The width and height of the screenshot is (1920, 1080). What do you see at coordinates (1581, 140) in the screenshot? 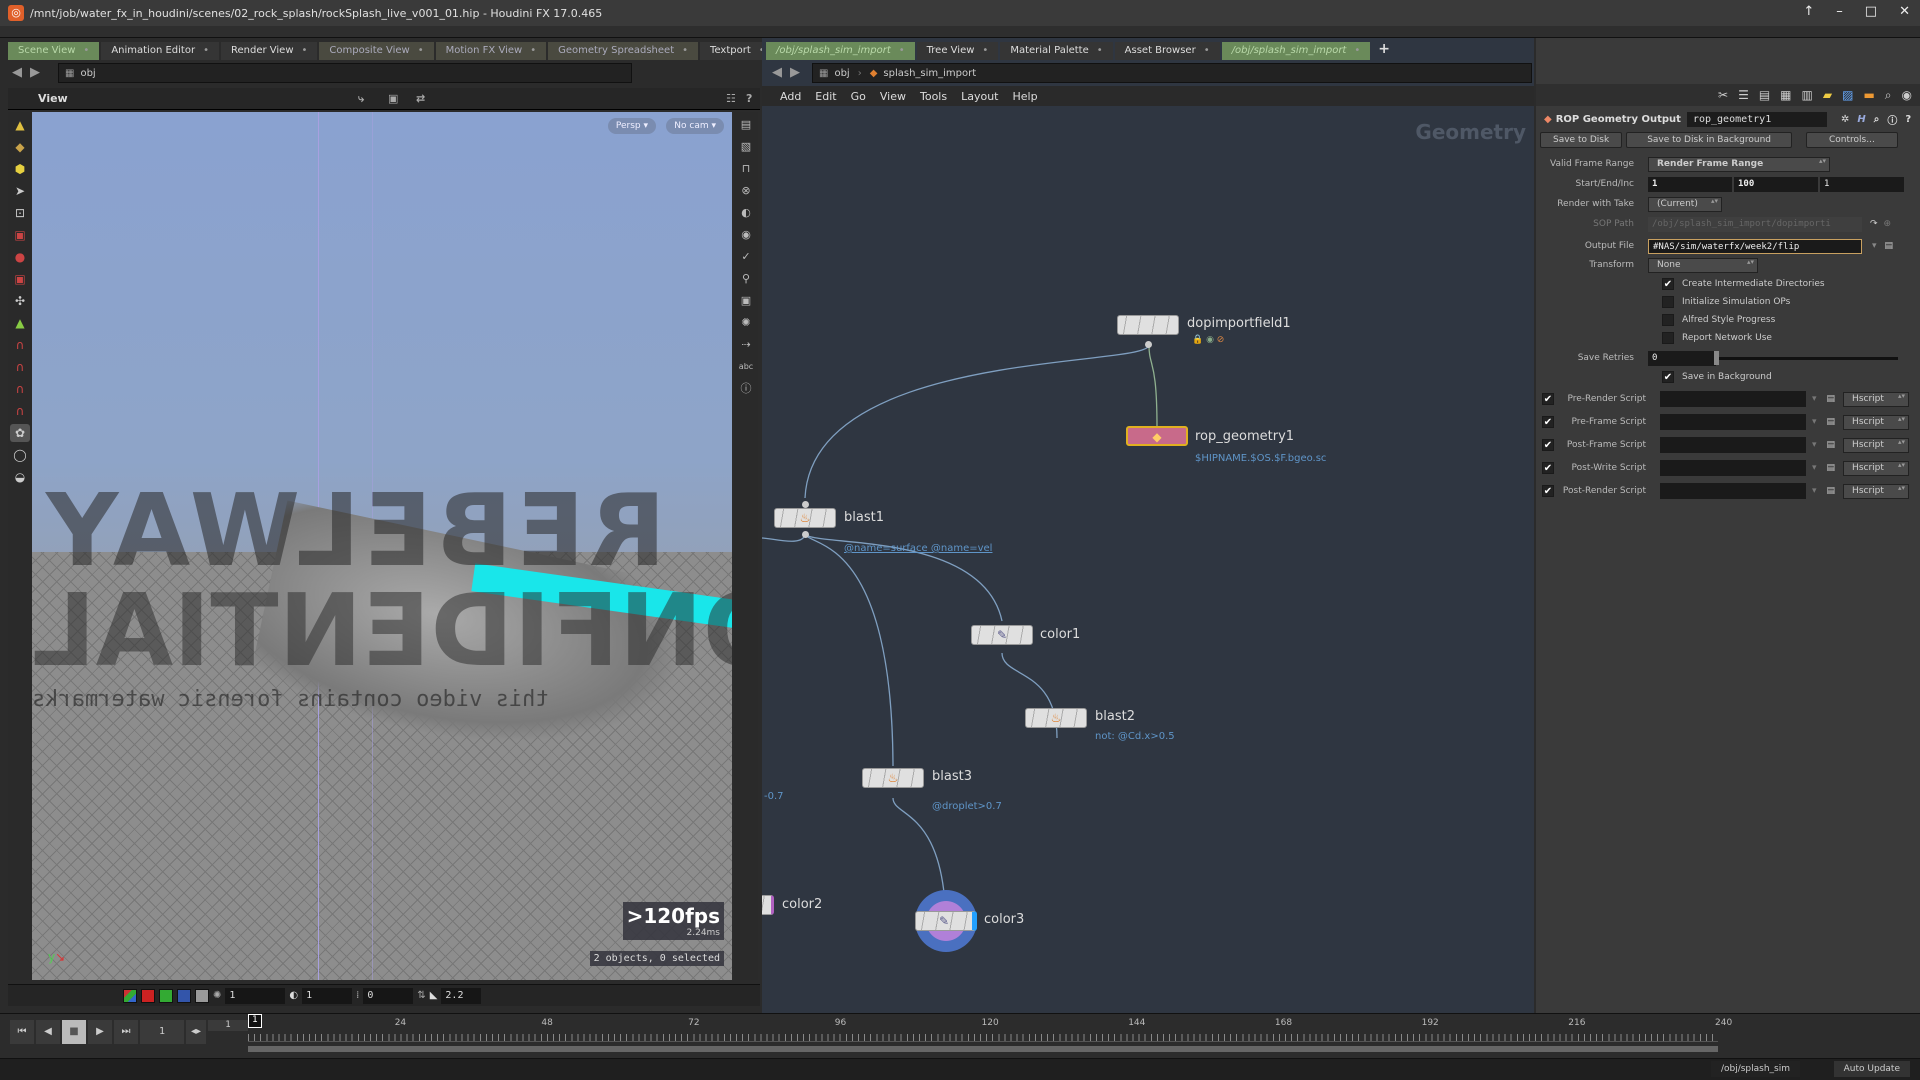
I see `save-to-disk-button: Save to Disk` at bounding box center [1581, 140].